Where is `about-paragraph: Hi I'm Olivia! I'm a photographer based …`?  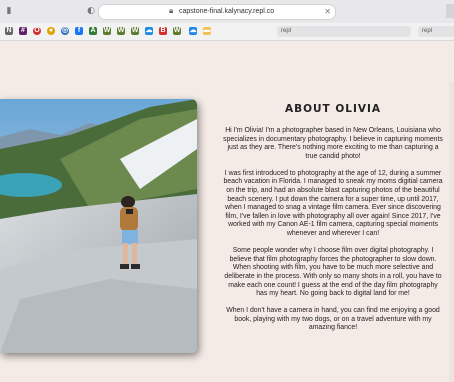 about-paragraph: Hi I'm Olivia! I'm a photographer based … is located at coordinates (333, 143).